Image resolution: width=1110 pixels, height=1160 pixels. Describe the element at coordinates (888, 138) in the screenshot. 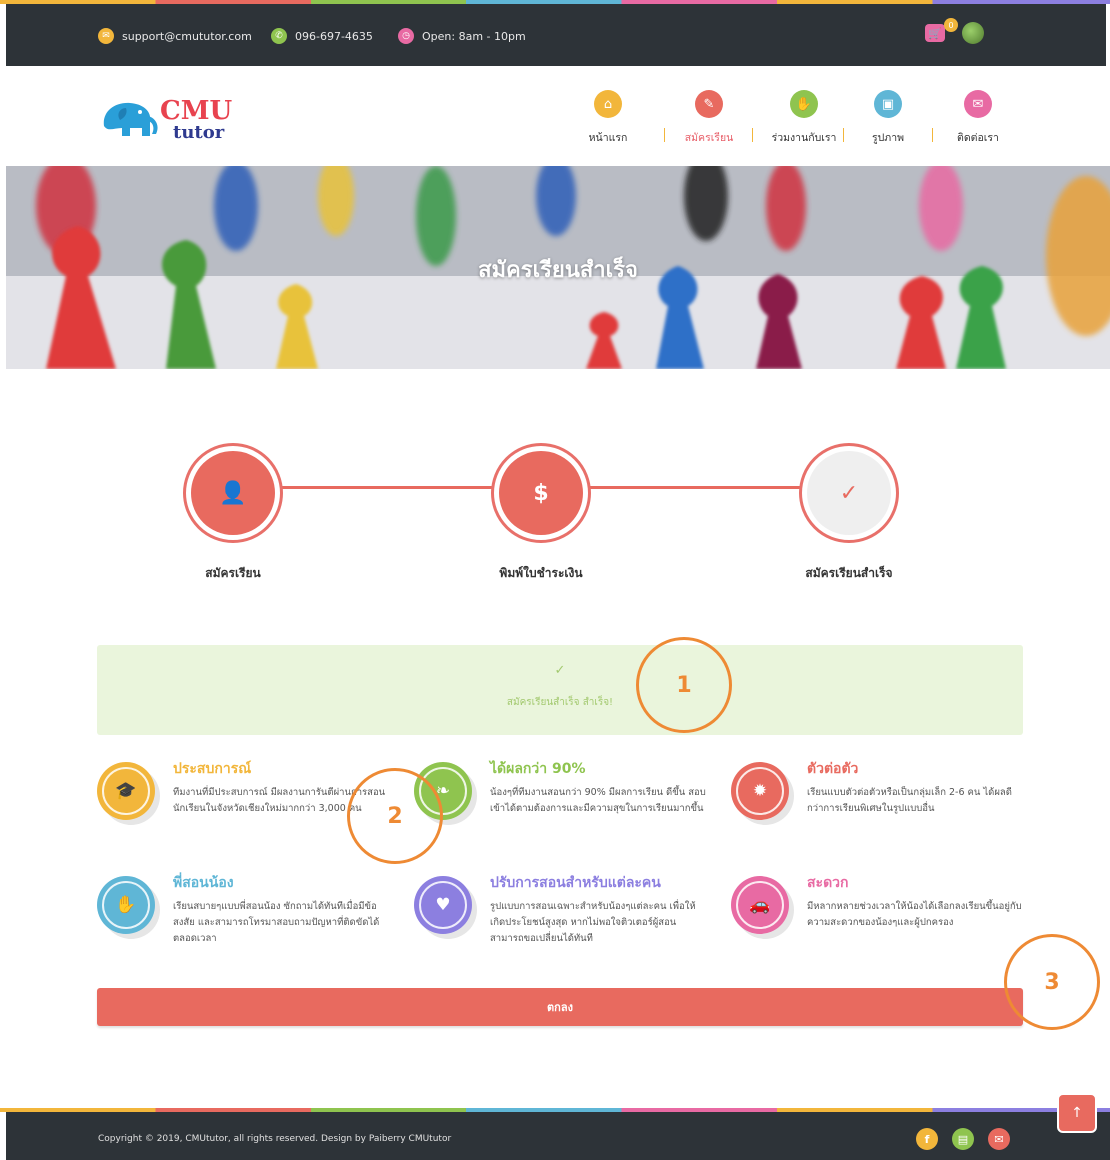

I see `nav-label: รูปภาพ` at that location.